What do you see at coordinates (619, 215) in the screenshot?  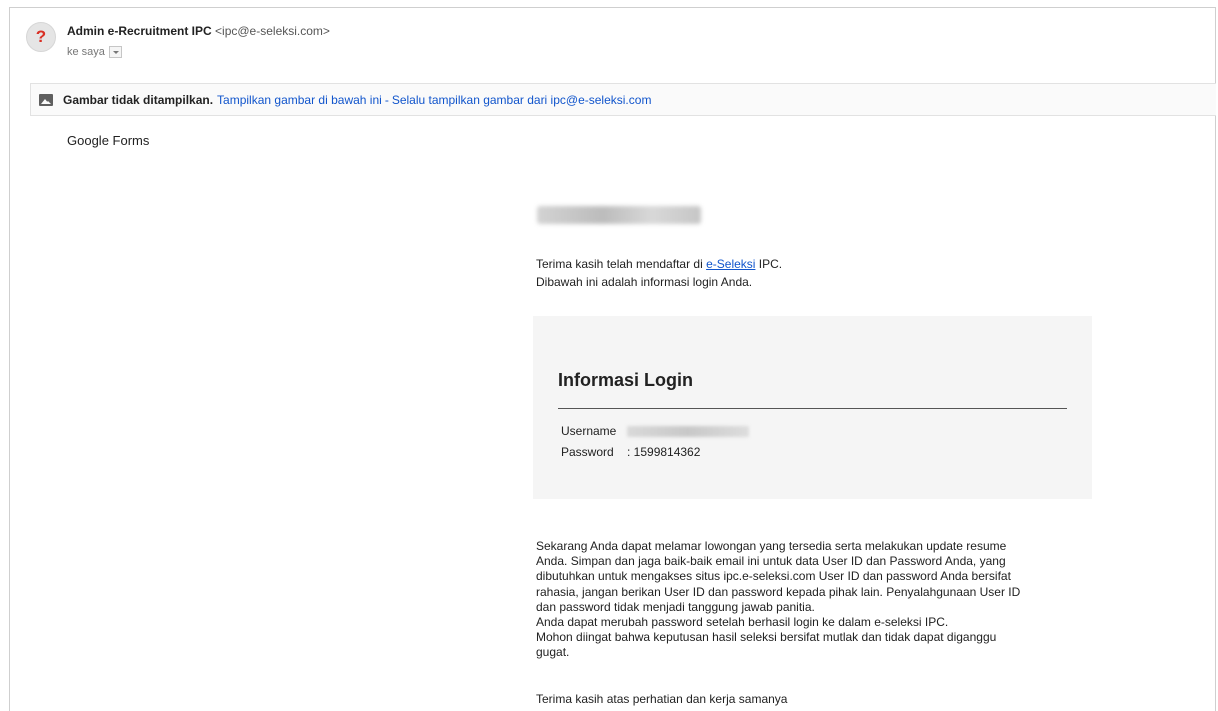 I see `greeting-redacted` at bounding box center [619, 215].